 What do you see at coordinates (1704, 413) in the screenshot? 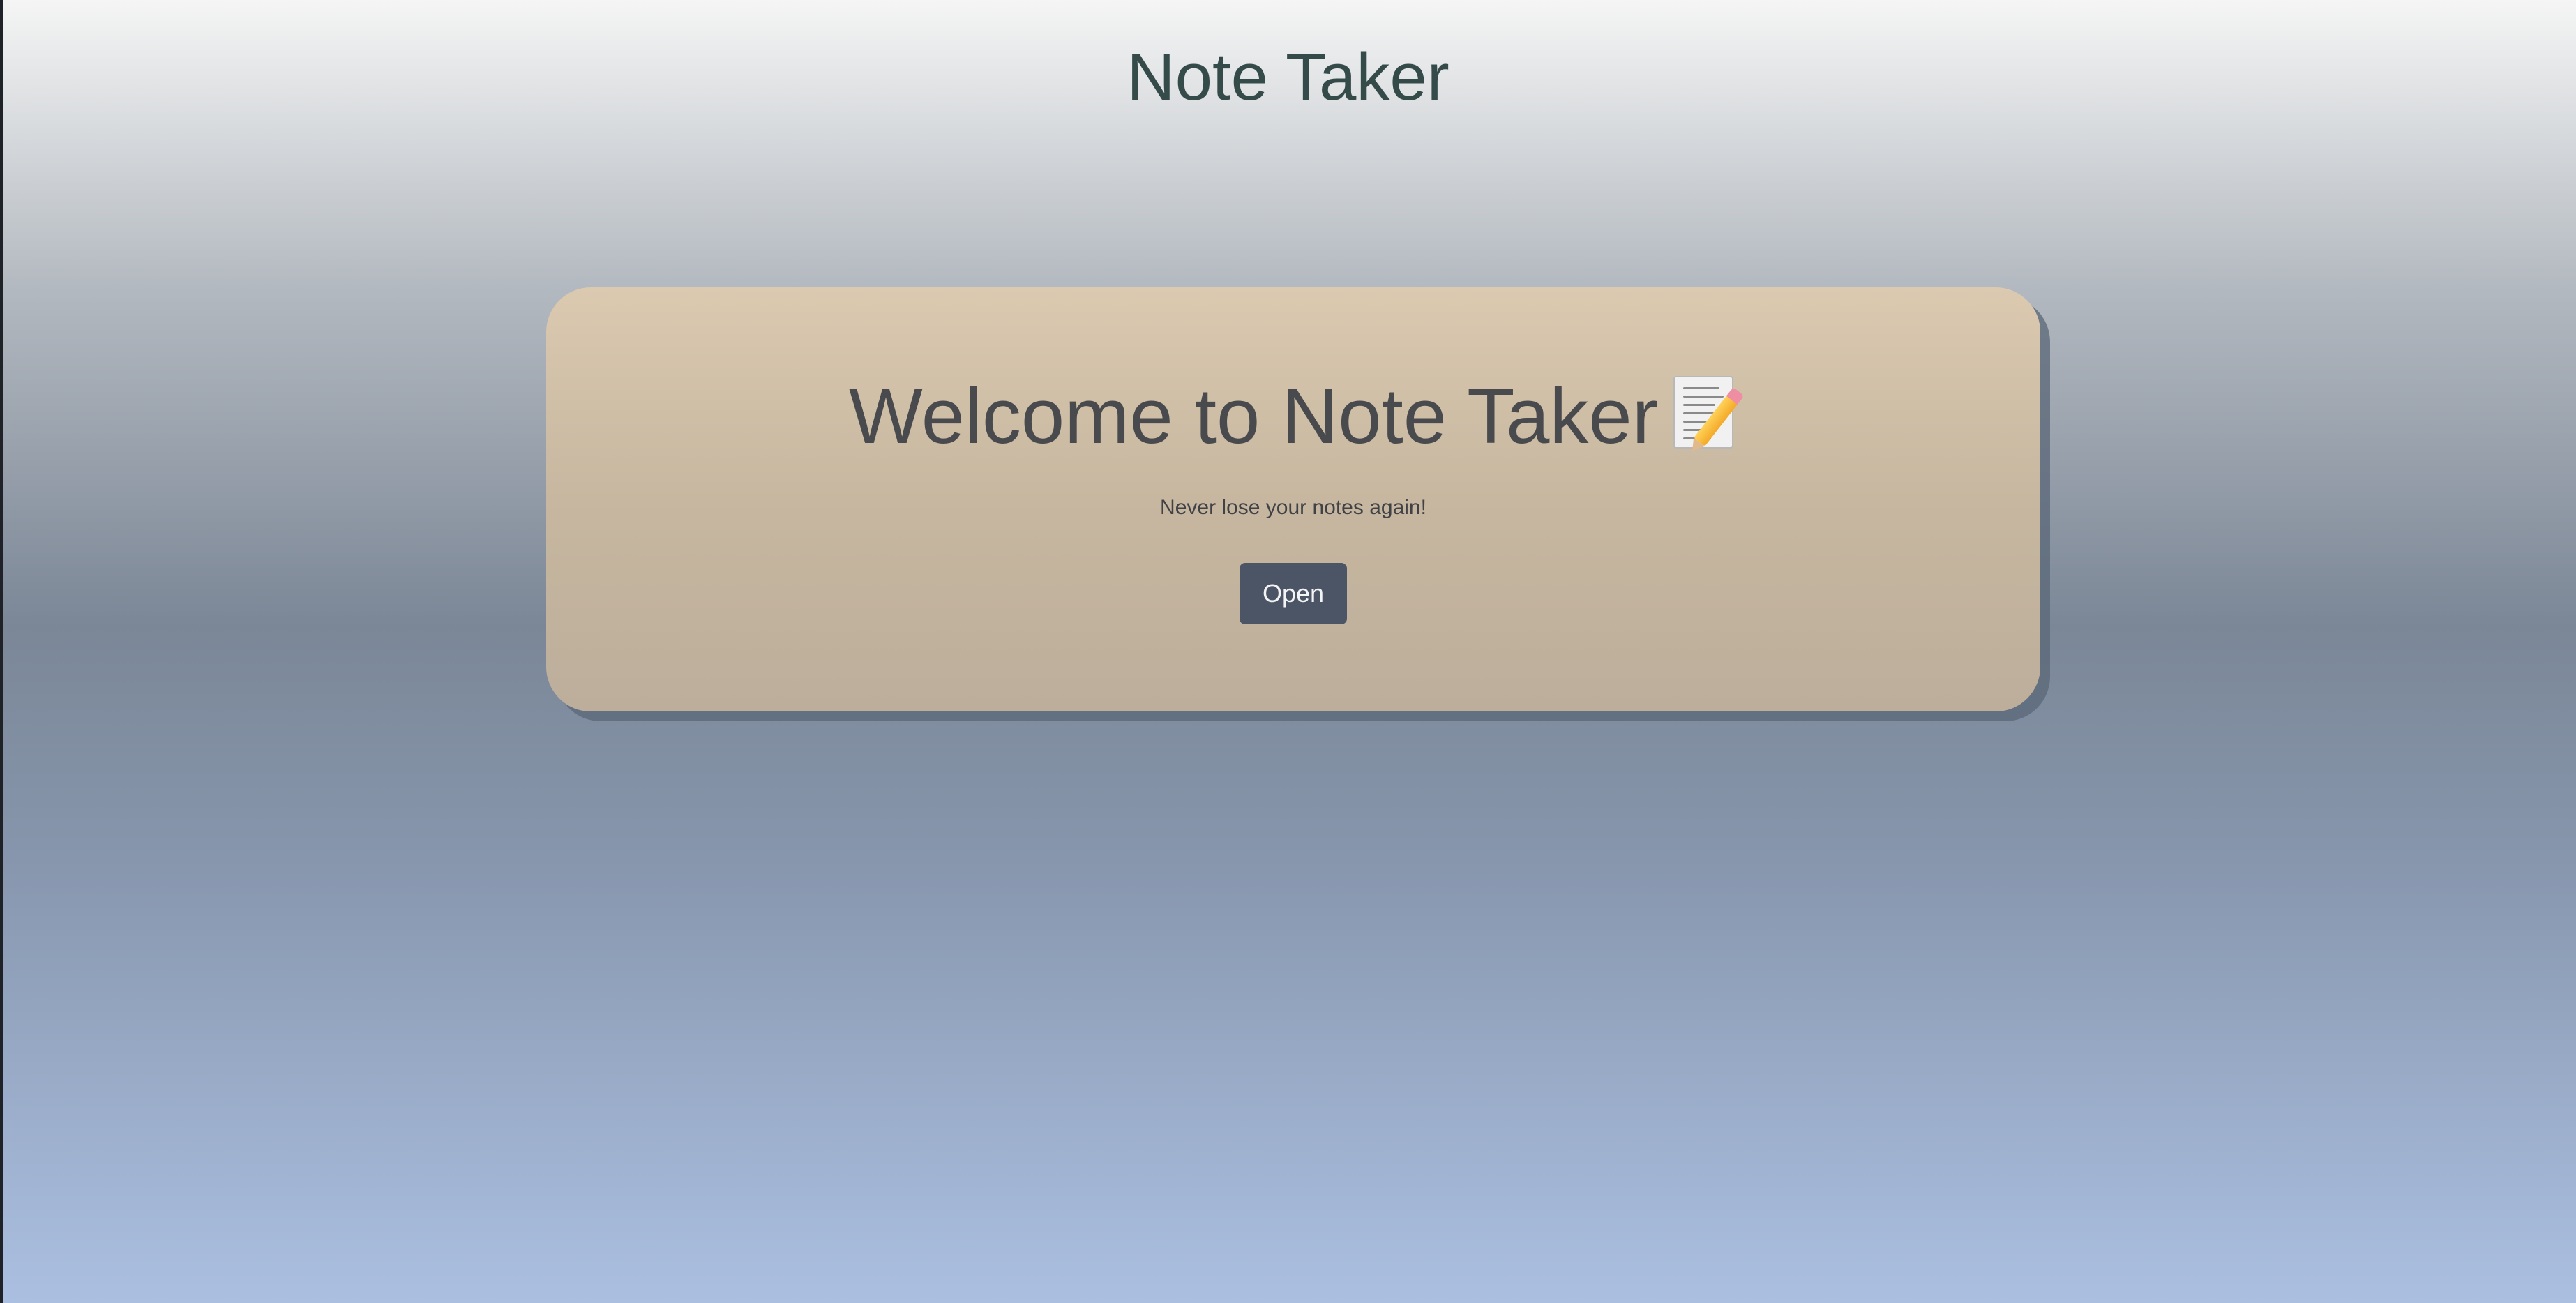
I see `memo-pencil-icon` at bounding box center [1704, 413].